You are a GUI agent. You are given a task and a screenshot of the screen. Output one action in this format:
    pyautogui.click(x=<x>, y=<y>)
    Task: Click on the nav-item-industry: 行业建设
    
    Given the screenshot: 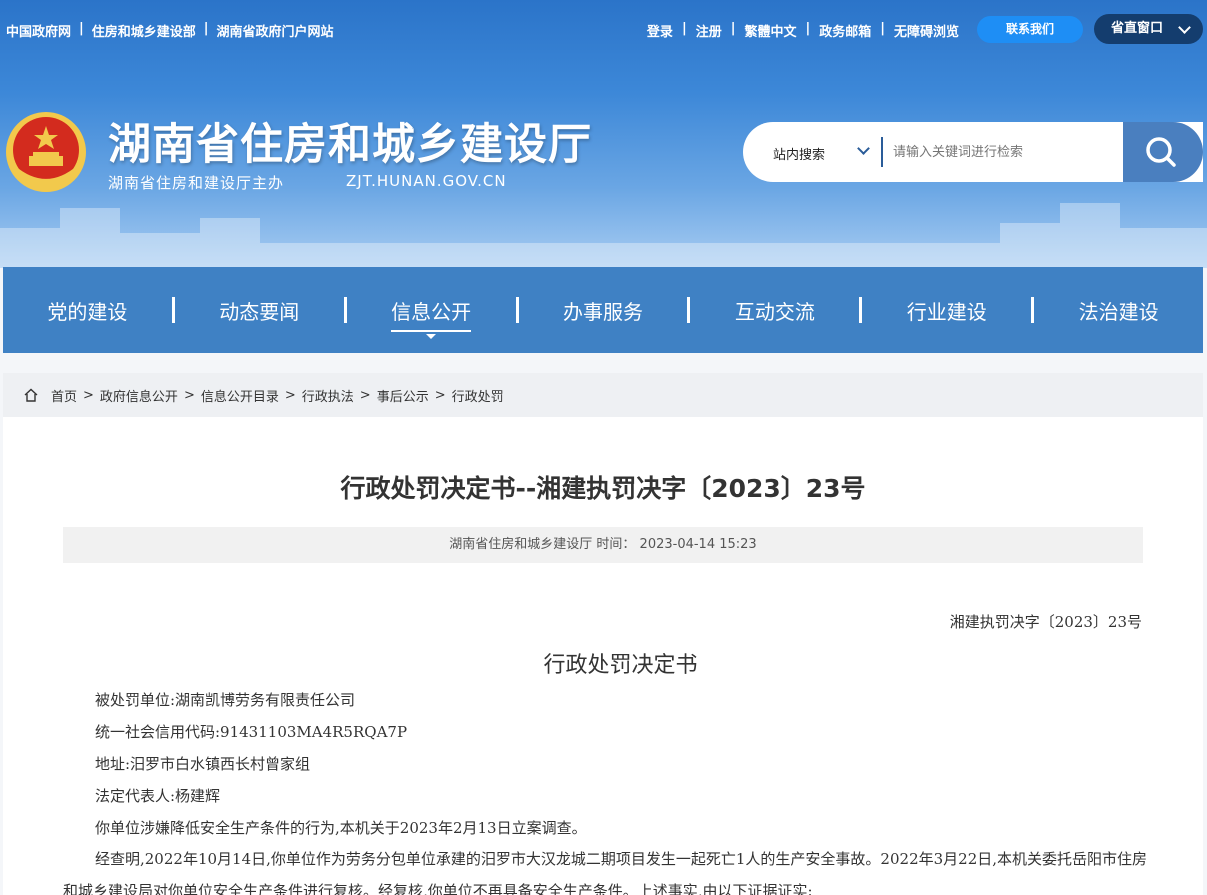 What is the action you would take?
    pyautogui.click(x=946, y=310)
    